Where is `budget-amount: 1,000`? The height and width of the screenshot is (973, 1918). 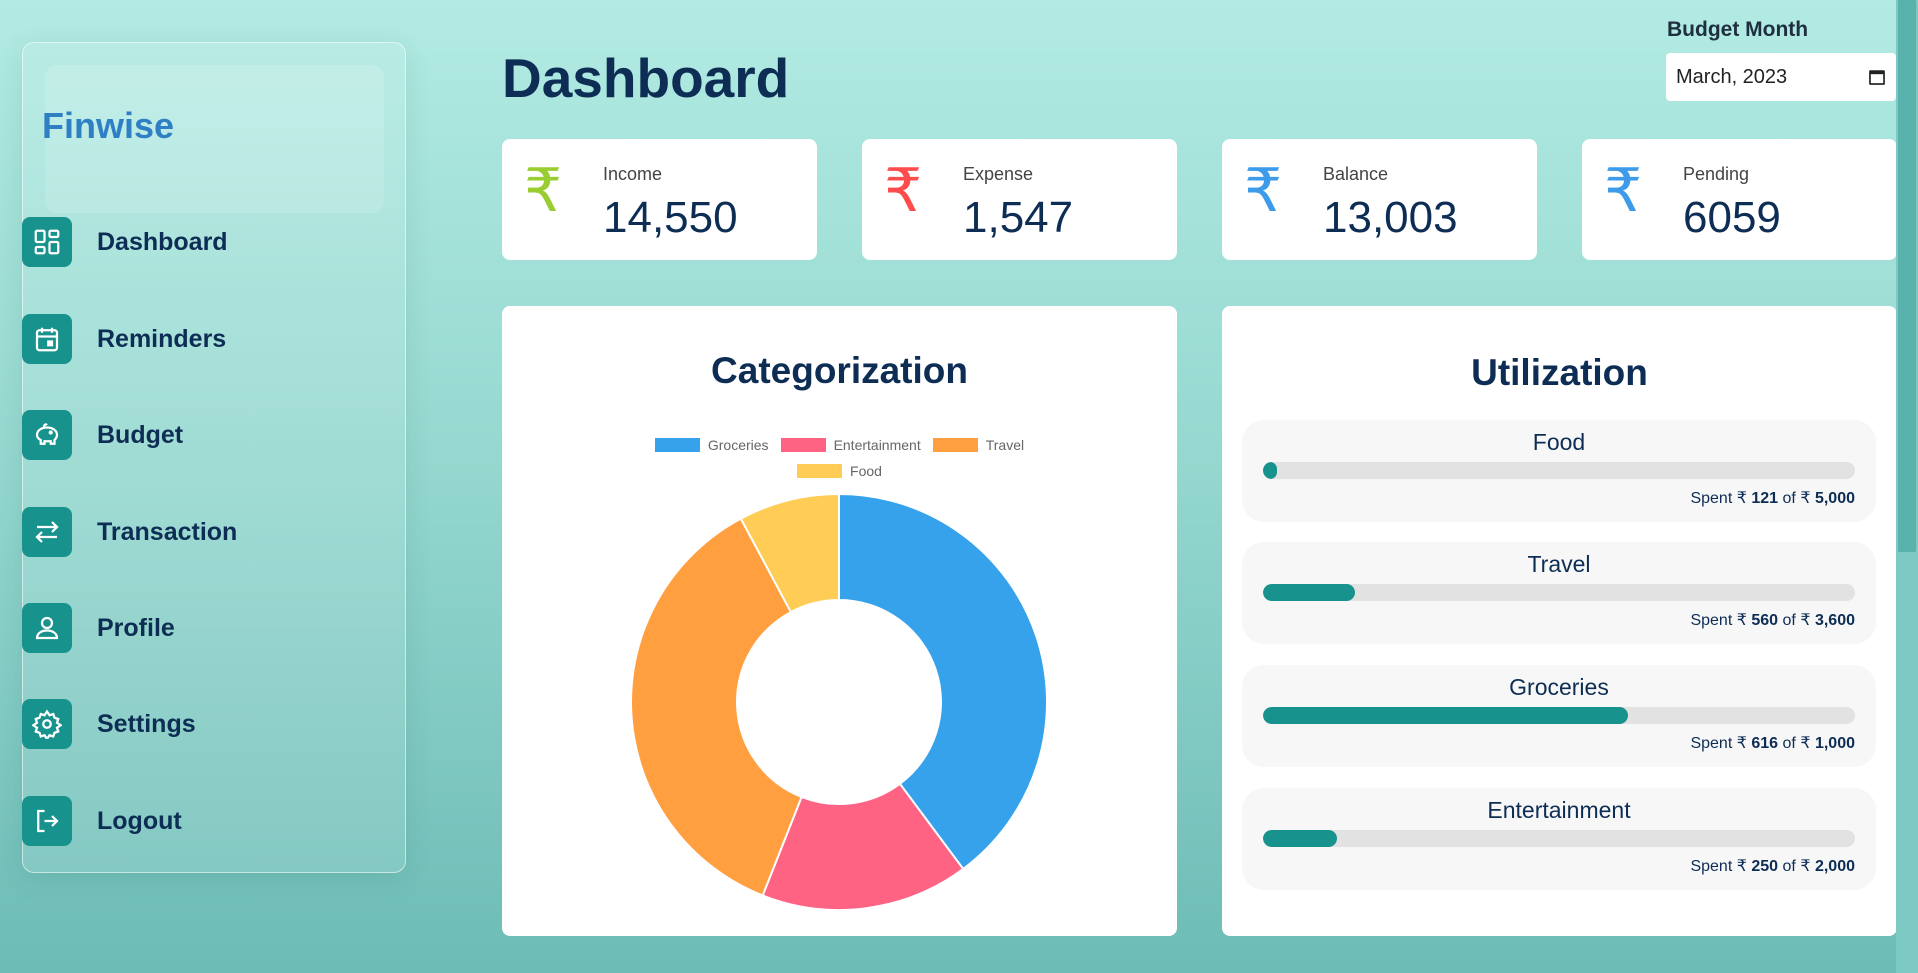 budget-amount: 1,000 is located at coordinates (1834, 743).